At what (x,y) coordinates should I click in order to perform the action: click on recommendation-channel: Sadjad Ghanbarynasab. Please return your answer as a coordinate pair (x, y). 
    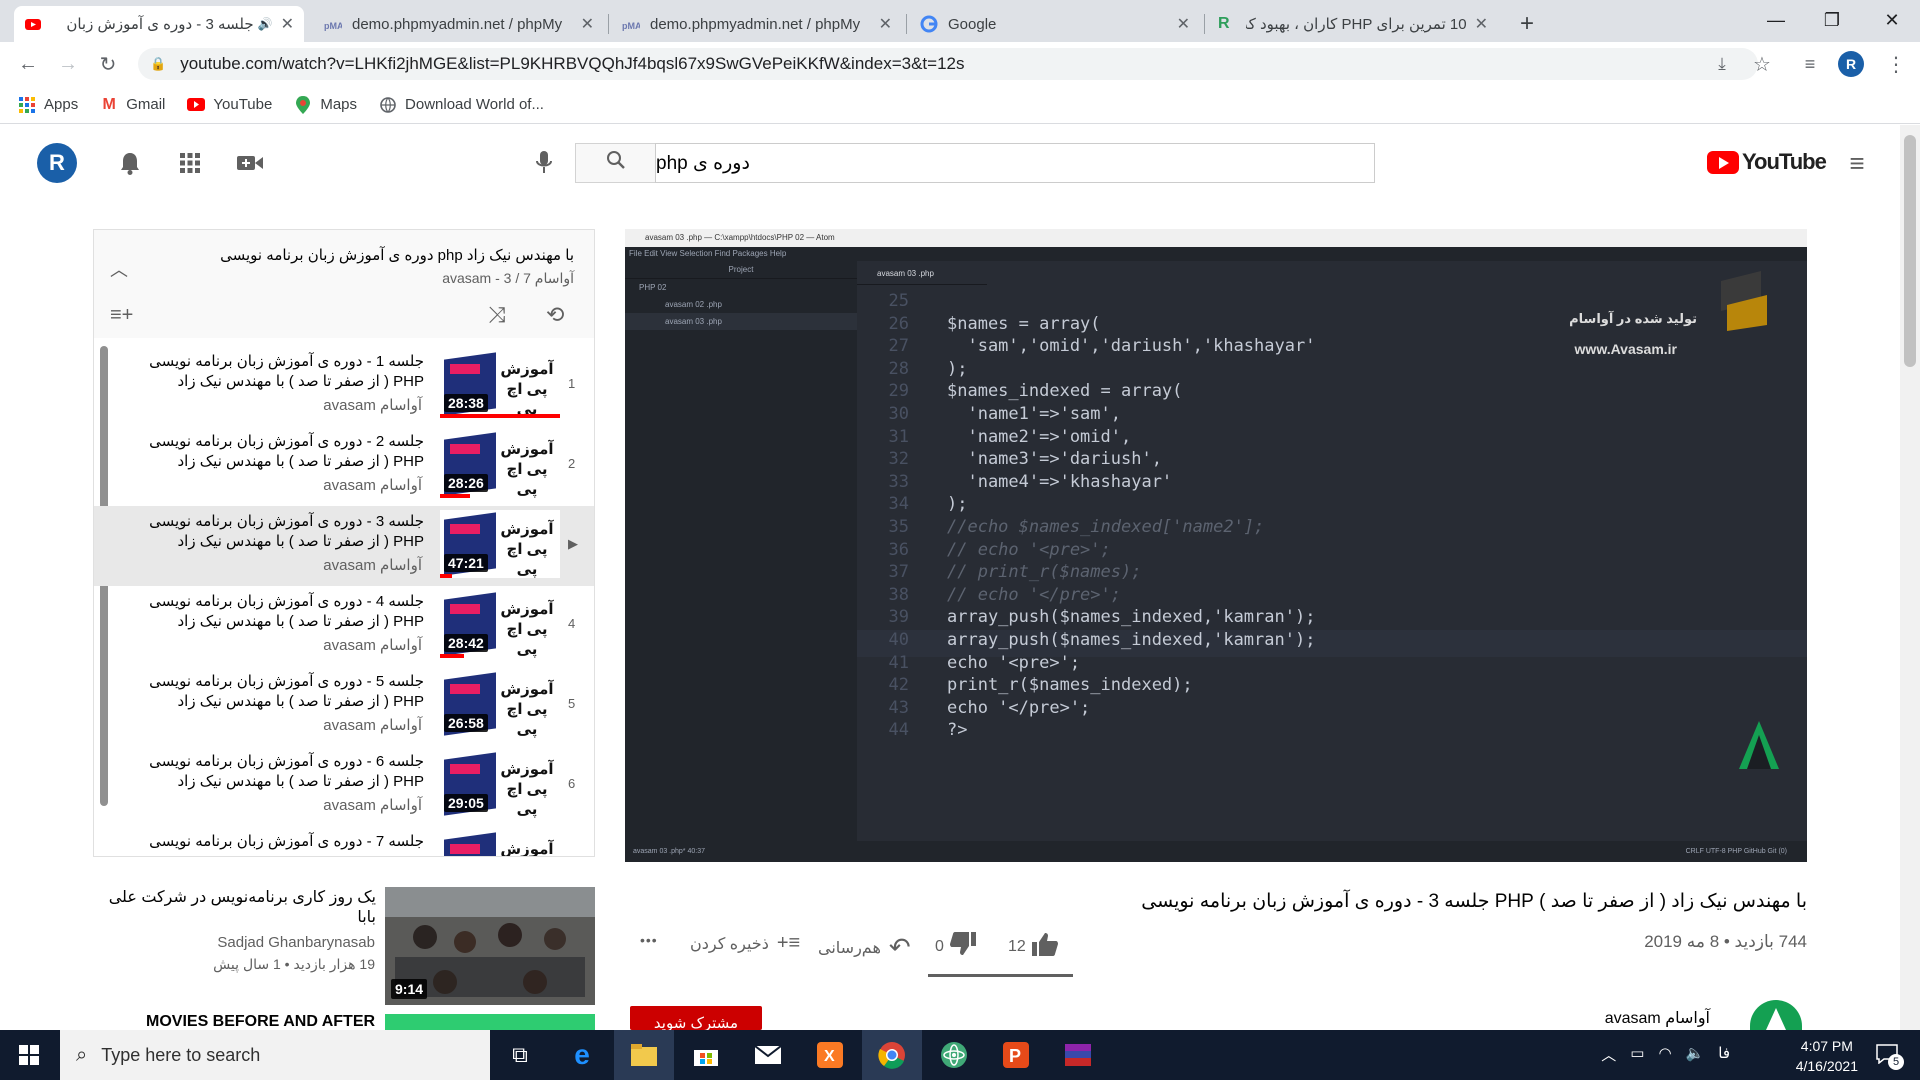
    Looking at the image, I should click on (296, 942).